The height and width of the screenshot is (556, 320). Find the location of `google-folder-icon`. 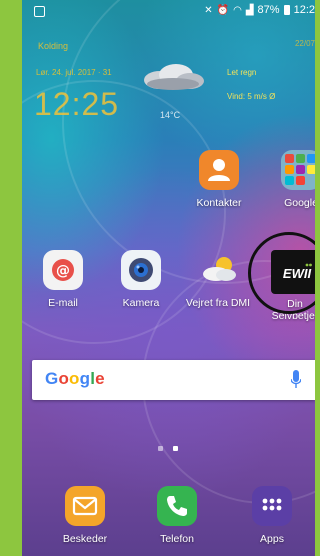

google-folder-icon is located at coordinates (298, 170).